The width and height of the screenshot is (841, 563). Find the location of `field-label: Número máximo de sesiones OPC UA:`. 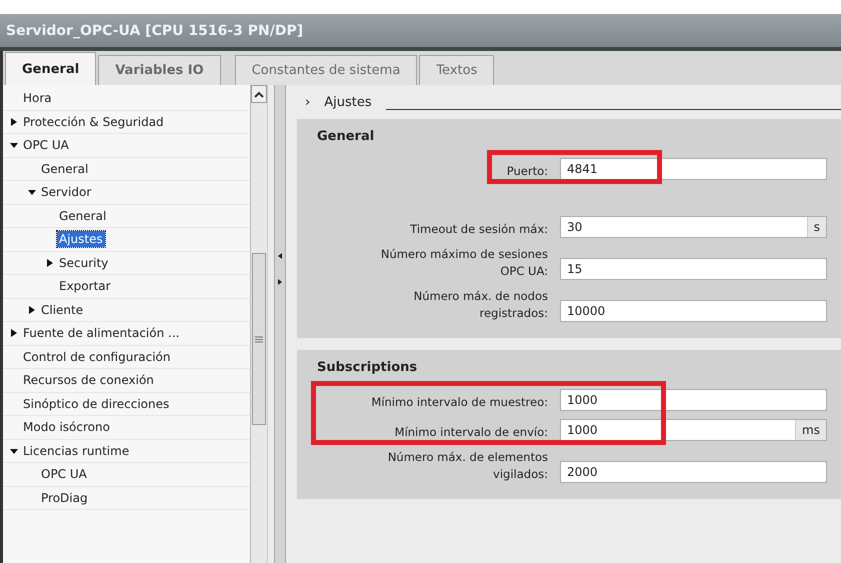

field-label: Número máximo de sesiones OPC UA: is located at coordinates (464, 263).